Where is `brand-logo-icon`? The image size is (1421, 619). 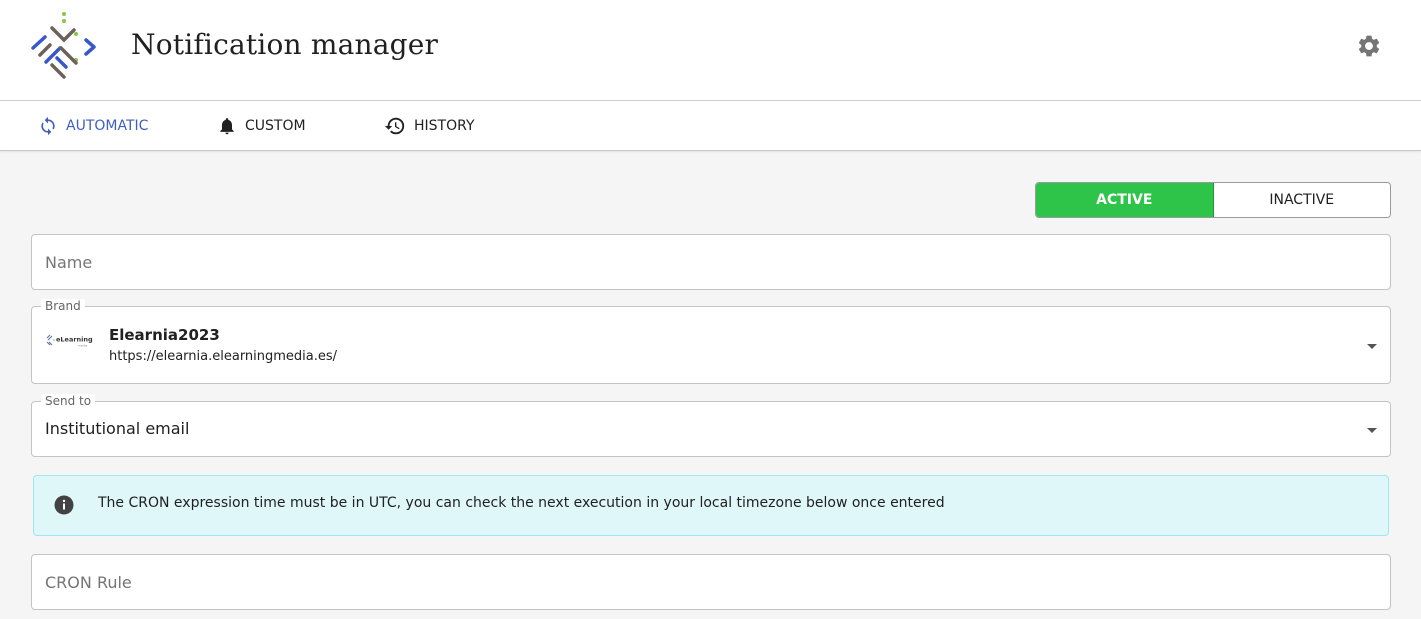
brand-logo-icon is located at coordinates (63, 45).